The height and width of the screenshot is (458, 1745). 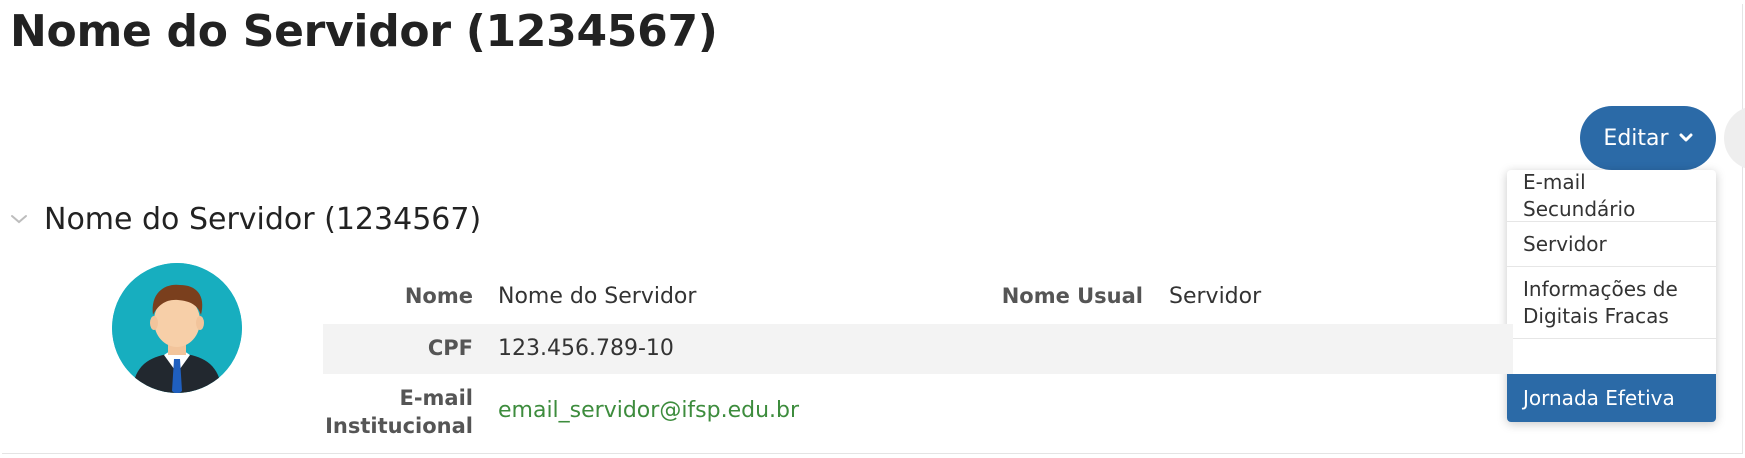 I want to click on field-value-nome: Nome do Servidor, so click(x=597, y=296).